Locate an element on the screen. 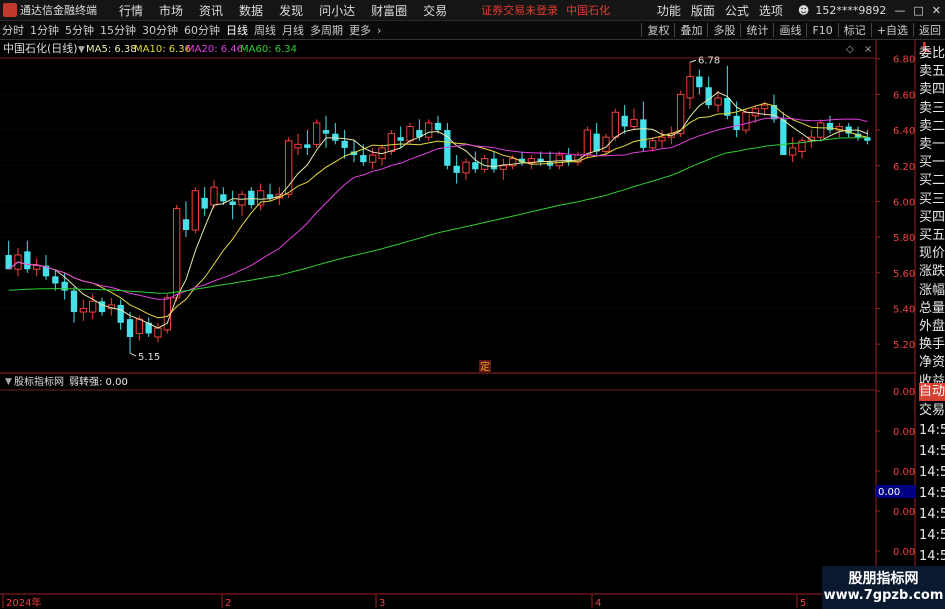  period-tab-15min: 15分钟 is located at coordinates (118, 30).